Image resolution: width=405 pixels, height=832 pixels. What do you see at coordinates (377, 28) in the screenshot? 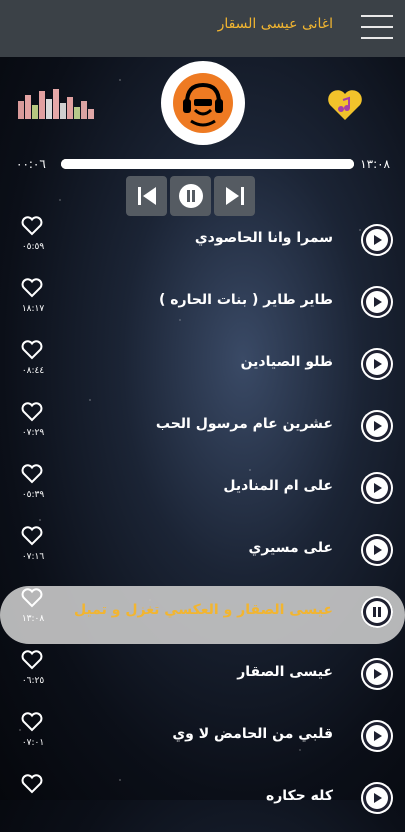
I see `hamburger-menu-icon` at bounding box center [377, 28].